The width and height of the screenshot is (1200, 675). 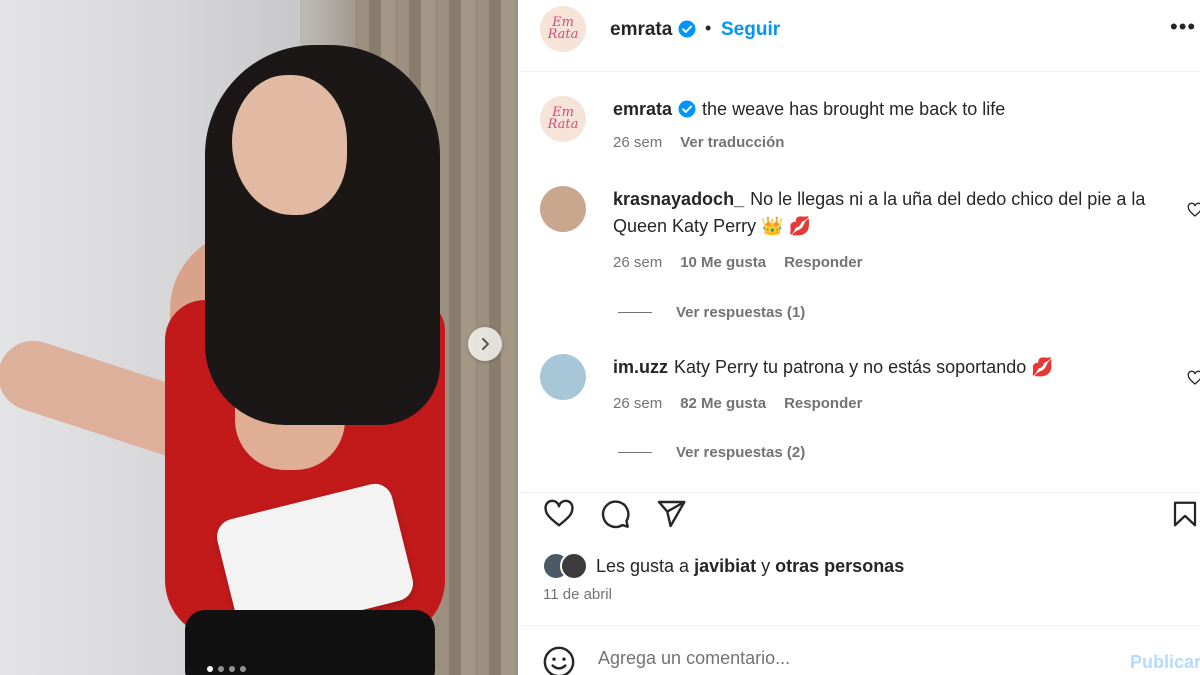 What do you see at coordinates (741, 312) in the screenshot?
I see `view-replies-label: Ver respuestas (1)` at bounding box center [741, 312].